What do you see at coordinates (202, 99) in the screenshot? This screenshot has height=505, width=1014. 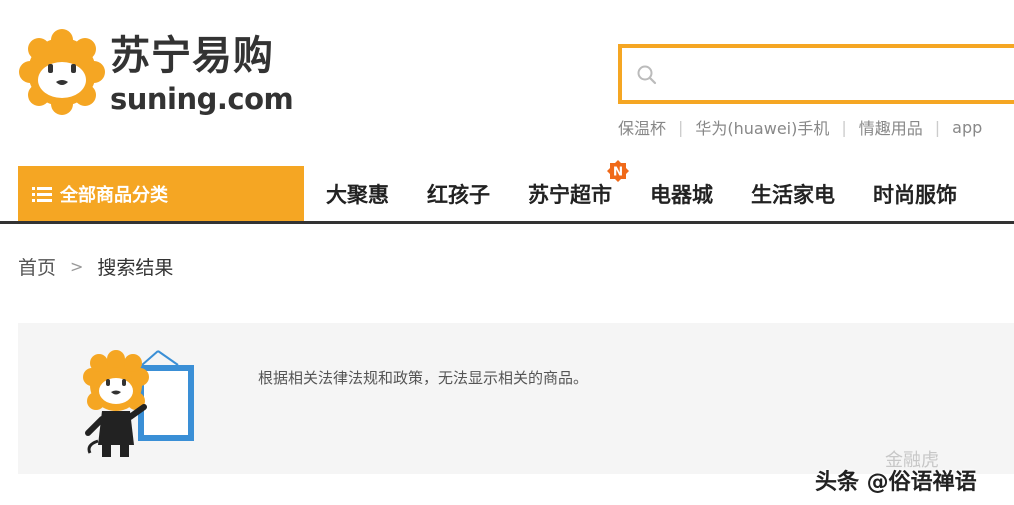 I see `logo-english-text: suning.com` at bounding box center [202, 99].